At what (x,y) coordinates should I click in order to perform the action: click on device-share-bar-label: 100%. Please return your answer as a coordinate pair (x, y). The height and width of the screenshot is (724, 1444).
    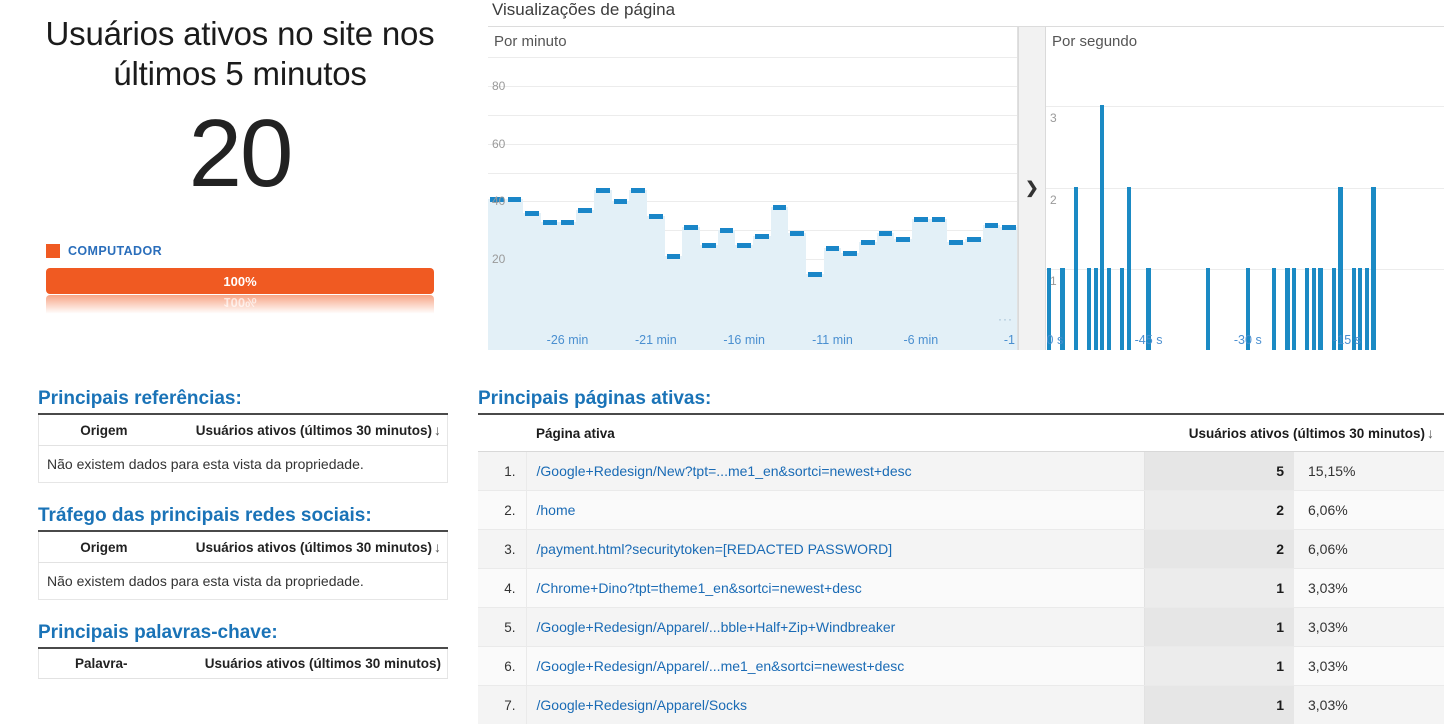
    Looking at the image, I should click on (240, 281).